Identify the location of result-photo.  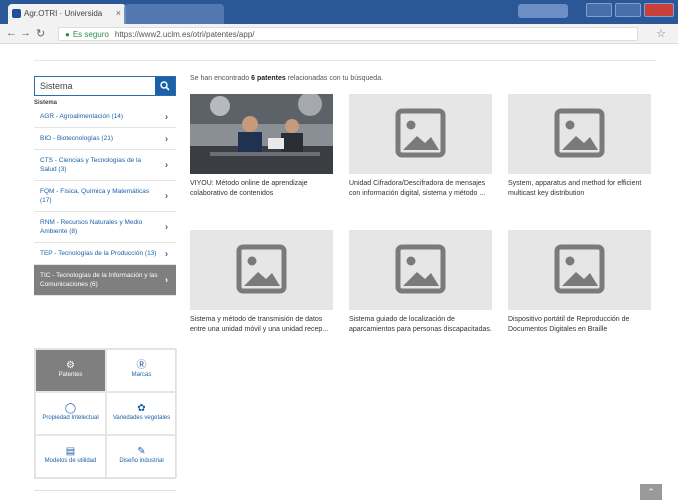
(261, 134).